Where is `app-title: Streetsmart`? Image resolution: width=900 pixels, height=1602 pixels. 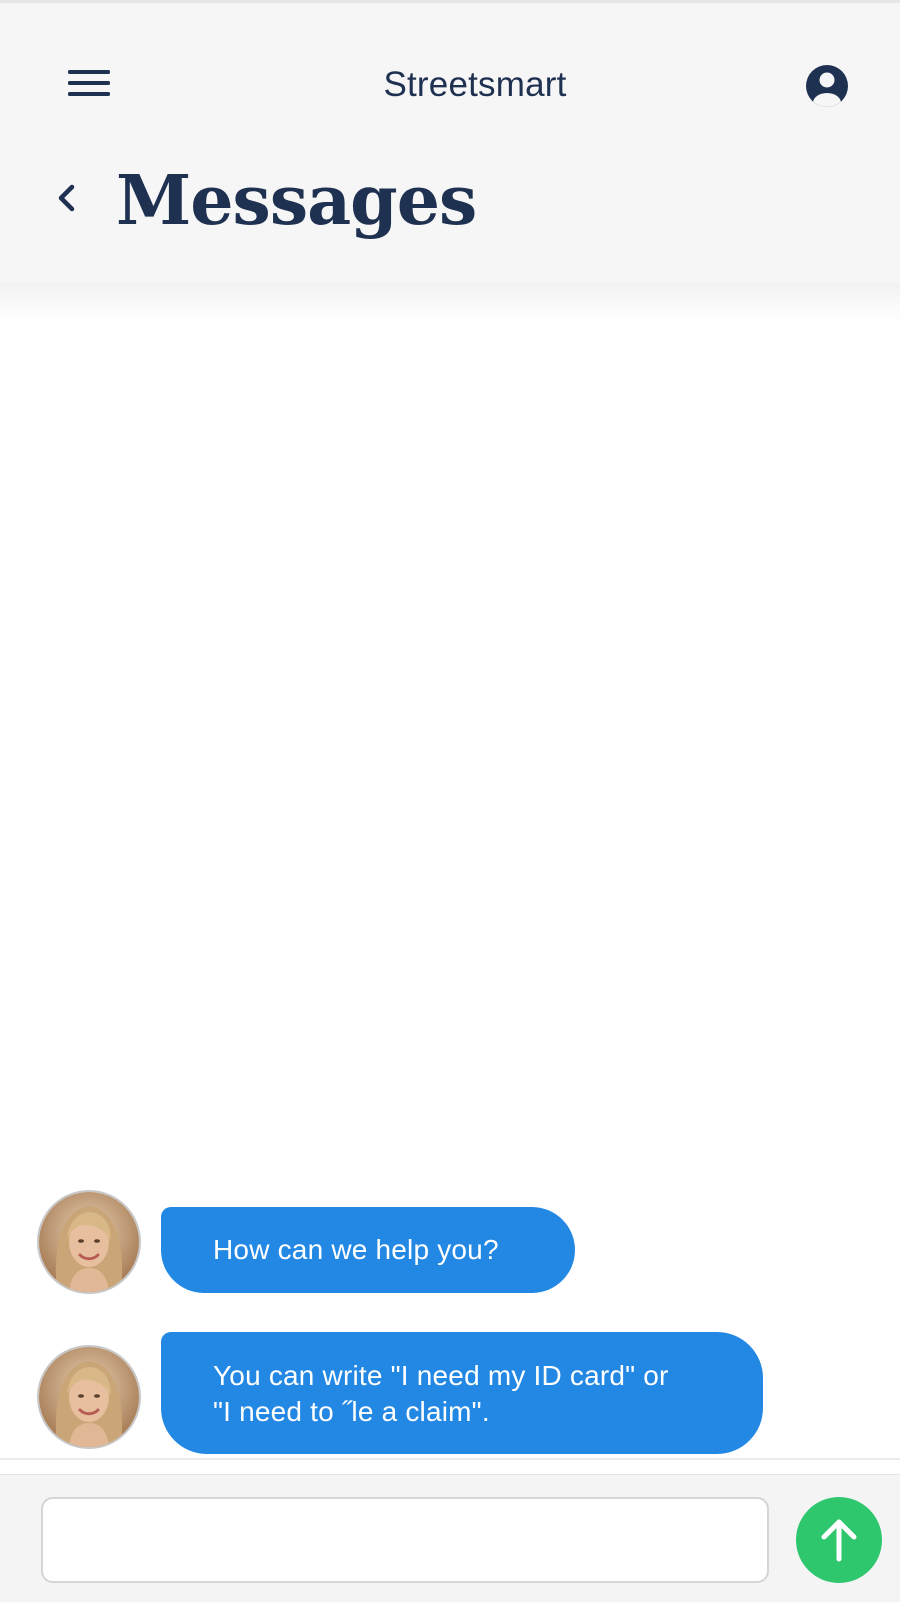
app-title: Streetsmart is located at coordinates (475, 84).